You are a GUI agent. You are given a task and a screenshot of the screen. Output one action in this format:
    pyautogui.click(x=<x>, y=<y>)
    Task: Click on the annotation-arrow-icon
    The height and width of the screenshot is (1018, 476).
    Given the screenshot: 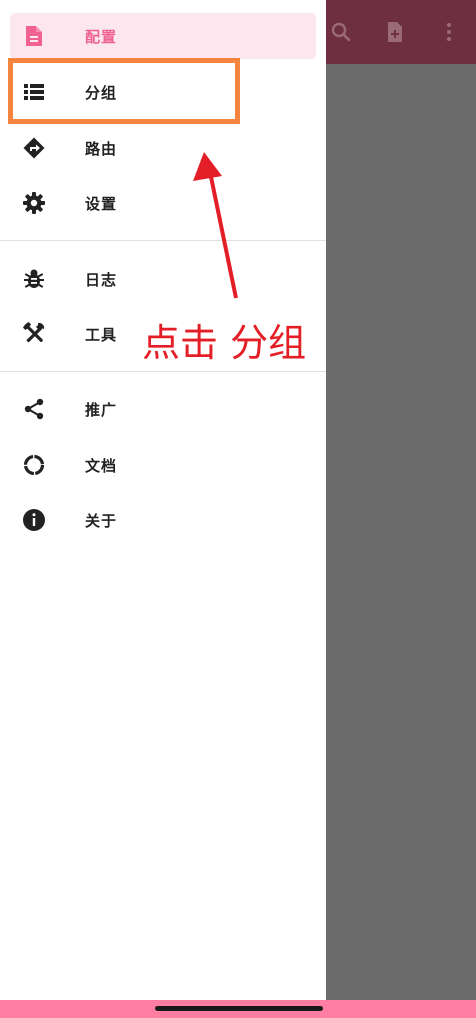 What is the action you would take?
    pyautogui.click(x=215, y=225)
    